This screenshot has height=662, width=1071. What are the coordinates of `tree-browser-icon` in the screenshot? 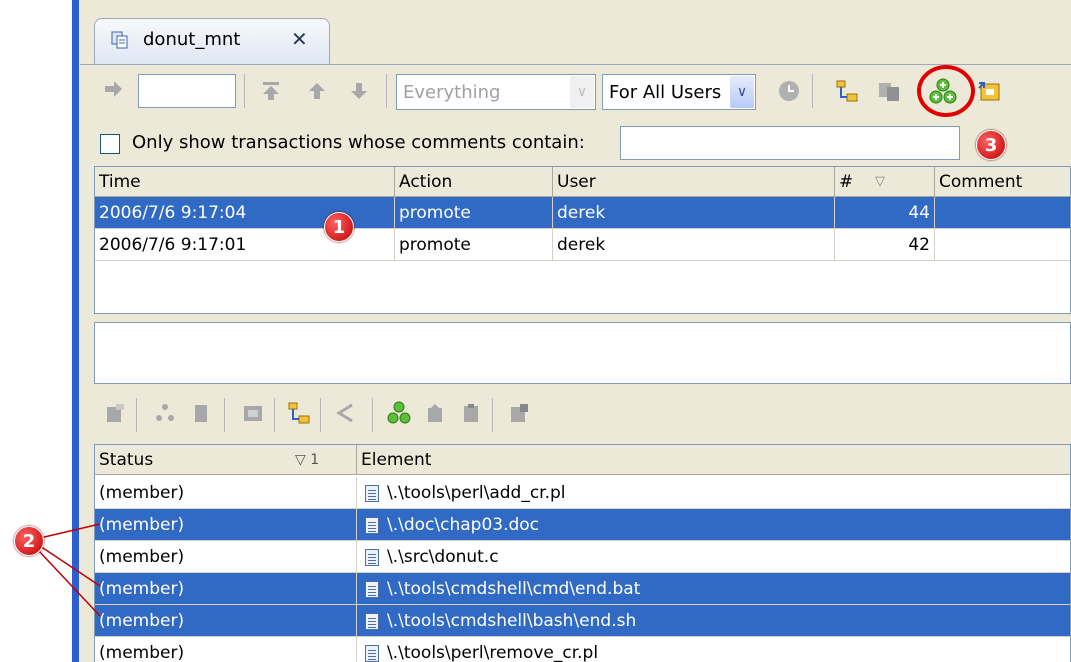 It's located at (847, 91).